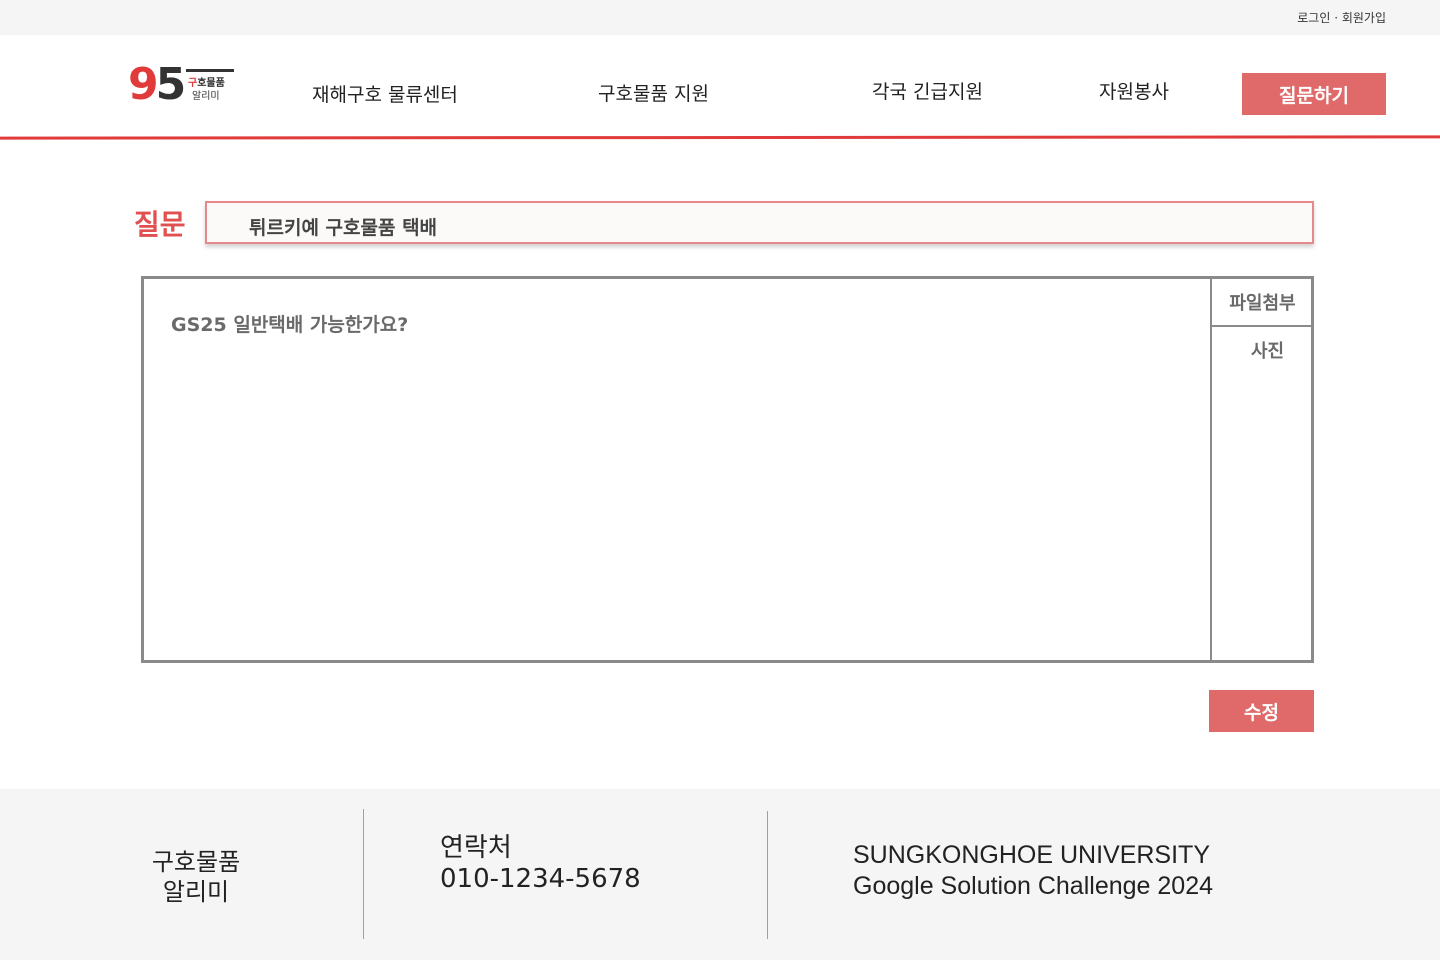 The height and width of the screenshot is (960, 1440). Describe the element at coordinates (927, 90) in the screenshot. I see `nav-emergency-aid: 각국 긴급지원` at that location.